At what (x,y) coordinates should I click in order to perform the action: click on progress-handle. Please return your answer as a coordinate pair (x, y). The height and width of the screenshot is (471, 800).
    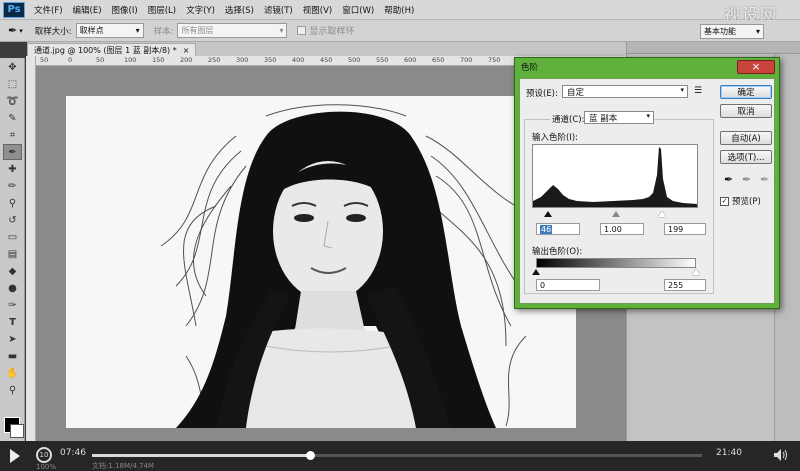
    Looking at the image, I should click on (311, 455).